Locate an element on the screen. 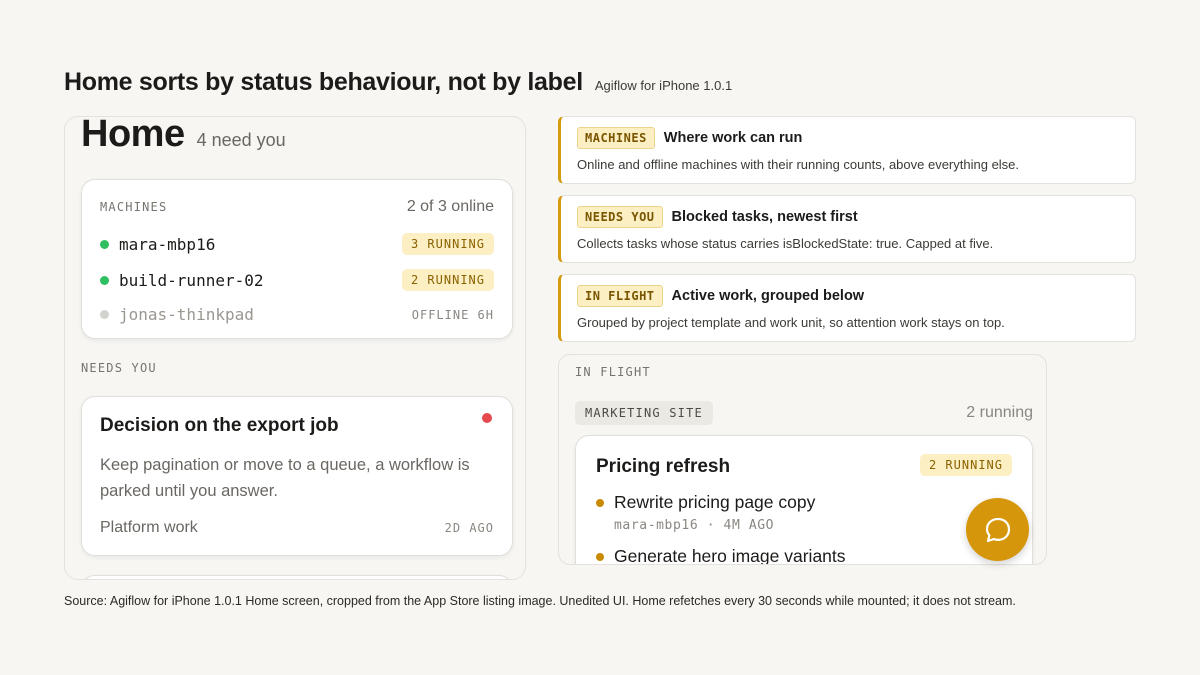 Image resolution: width=1200 pixels, height=675 pixels. annotation-heading: Blocked tasks, newest first is located at coordinates (764, 217).